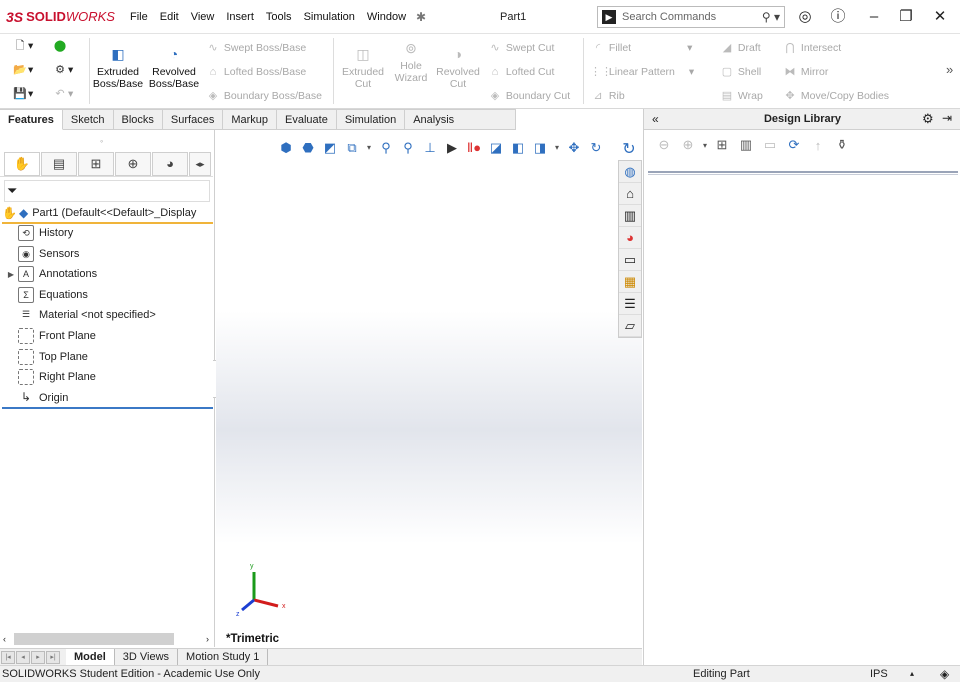  What do you see at coordinates (770, 145) in the screenshot?
I see `create-folder-icon: ▭` at bounding box center [770, 145].